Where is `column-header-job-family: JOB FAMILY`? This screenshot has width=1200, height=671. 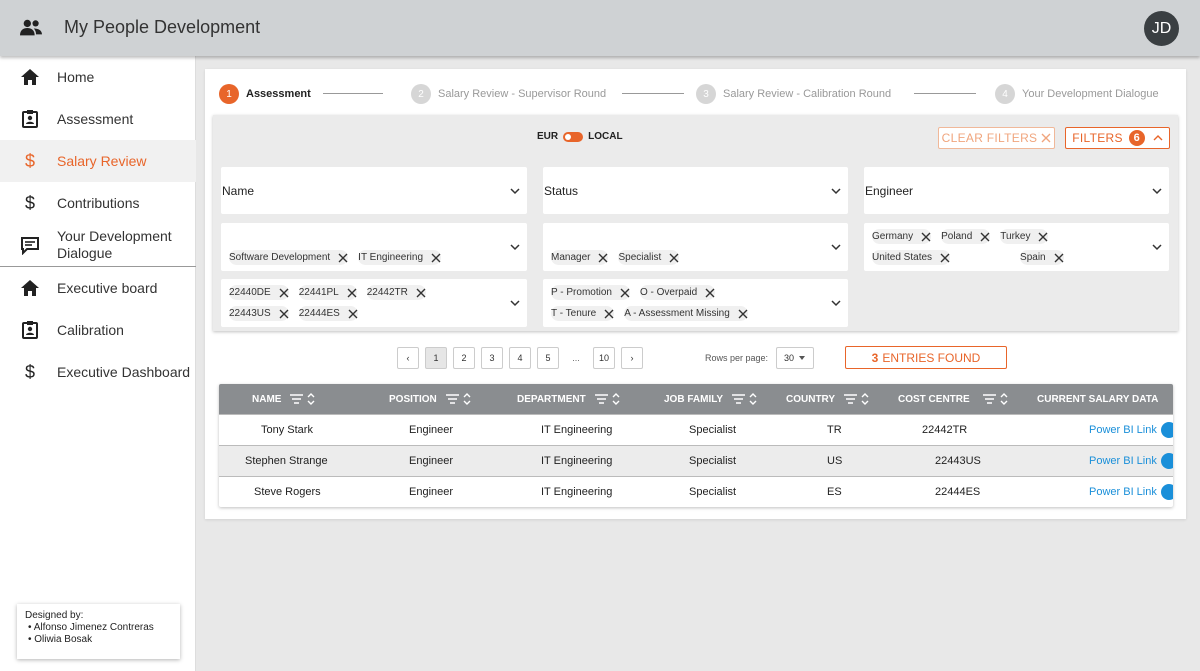
column-header-job-family: JOB FAMILY is located at coordinates (710, 399).